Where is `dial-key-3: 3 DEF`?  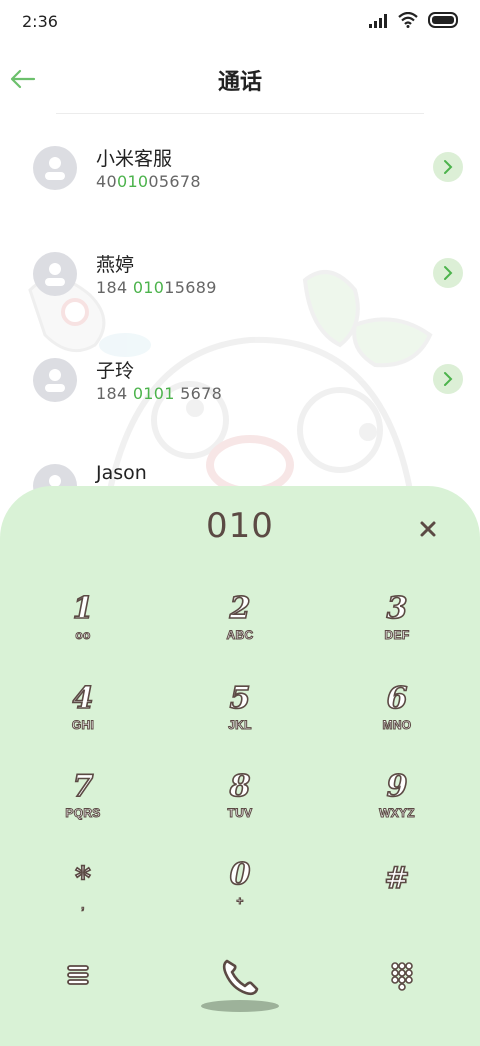
dial-key-3: 3 DEF is located at coordinates (397, 626).